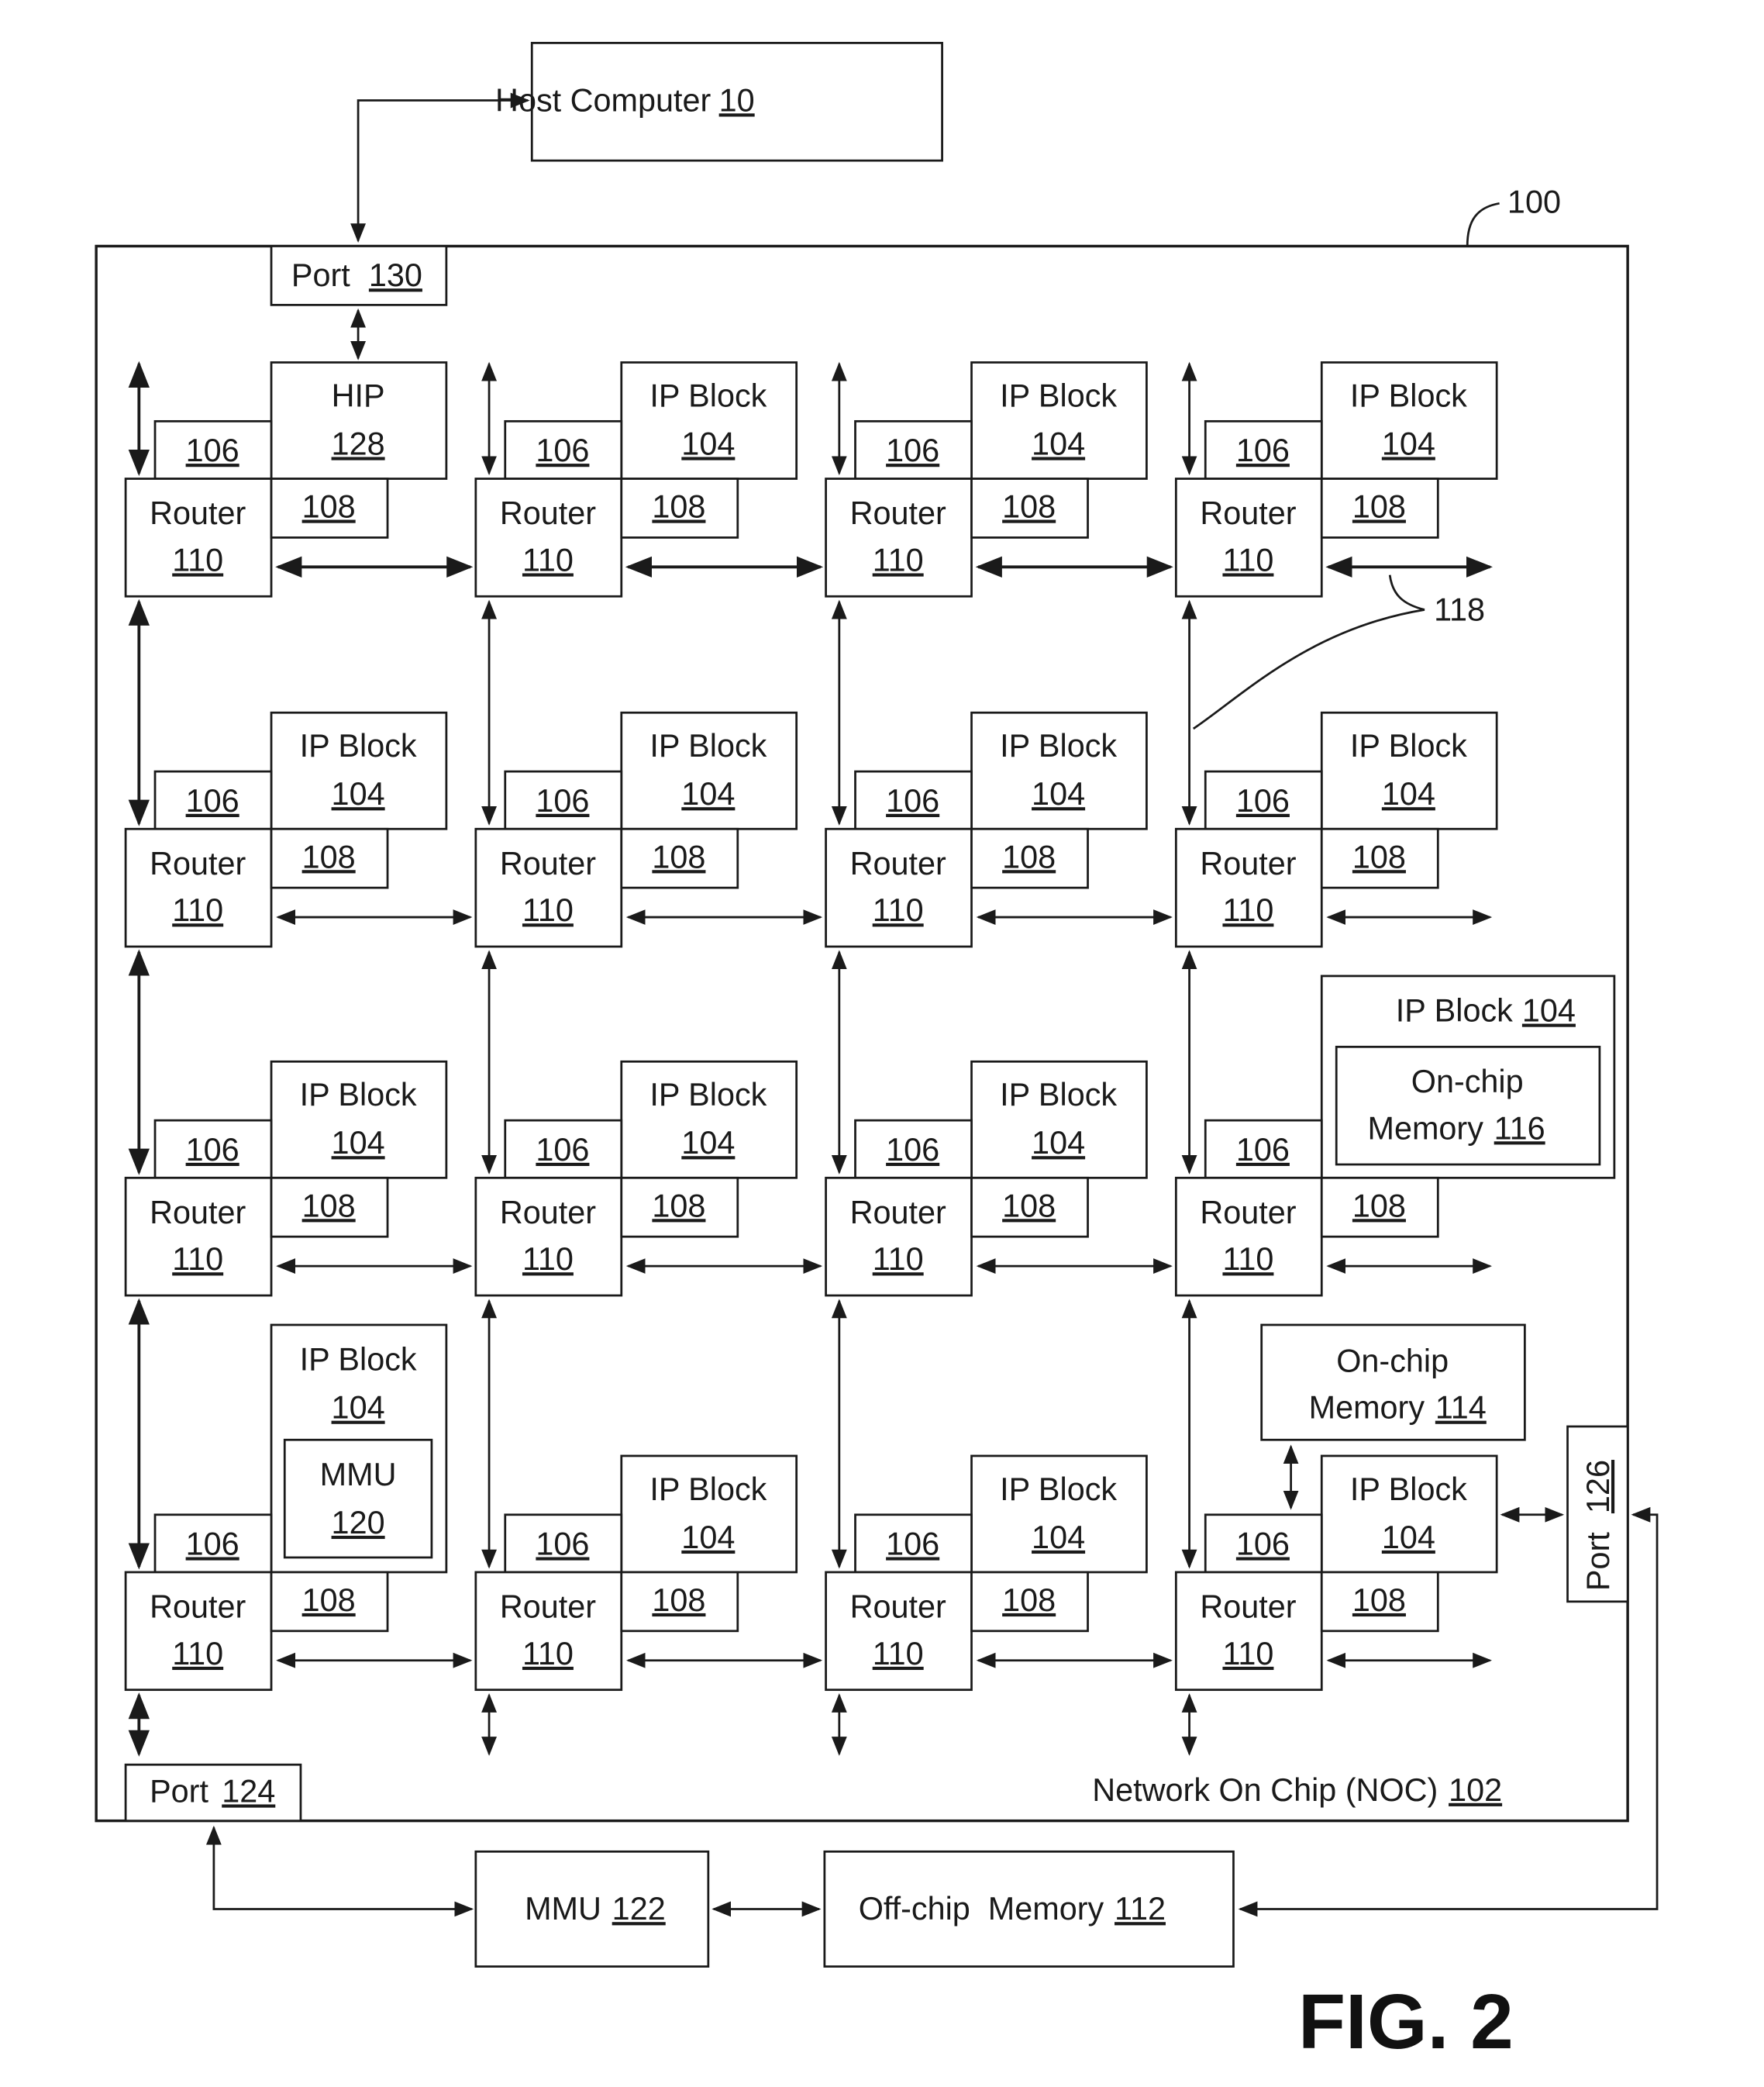  I want to click on svg-text: MMU, so click(563, 1909).